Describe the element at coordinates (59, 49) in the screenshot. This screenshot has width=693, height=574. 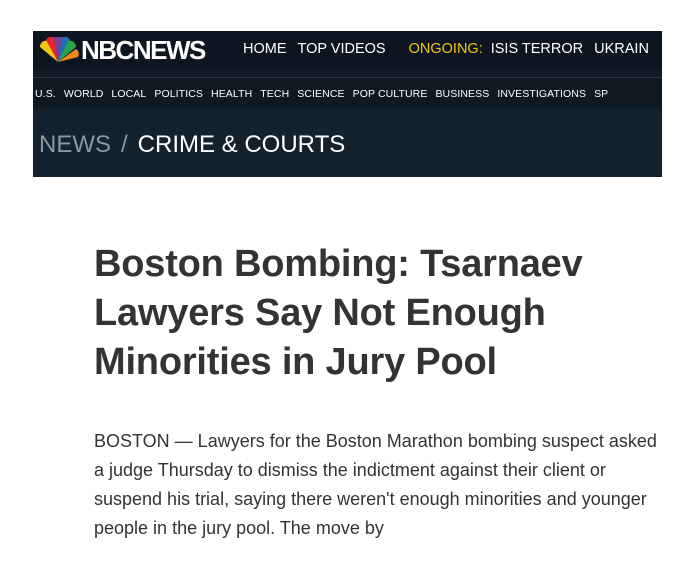
I see `peacock-icon` at that location.